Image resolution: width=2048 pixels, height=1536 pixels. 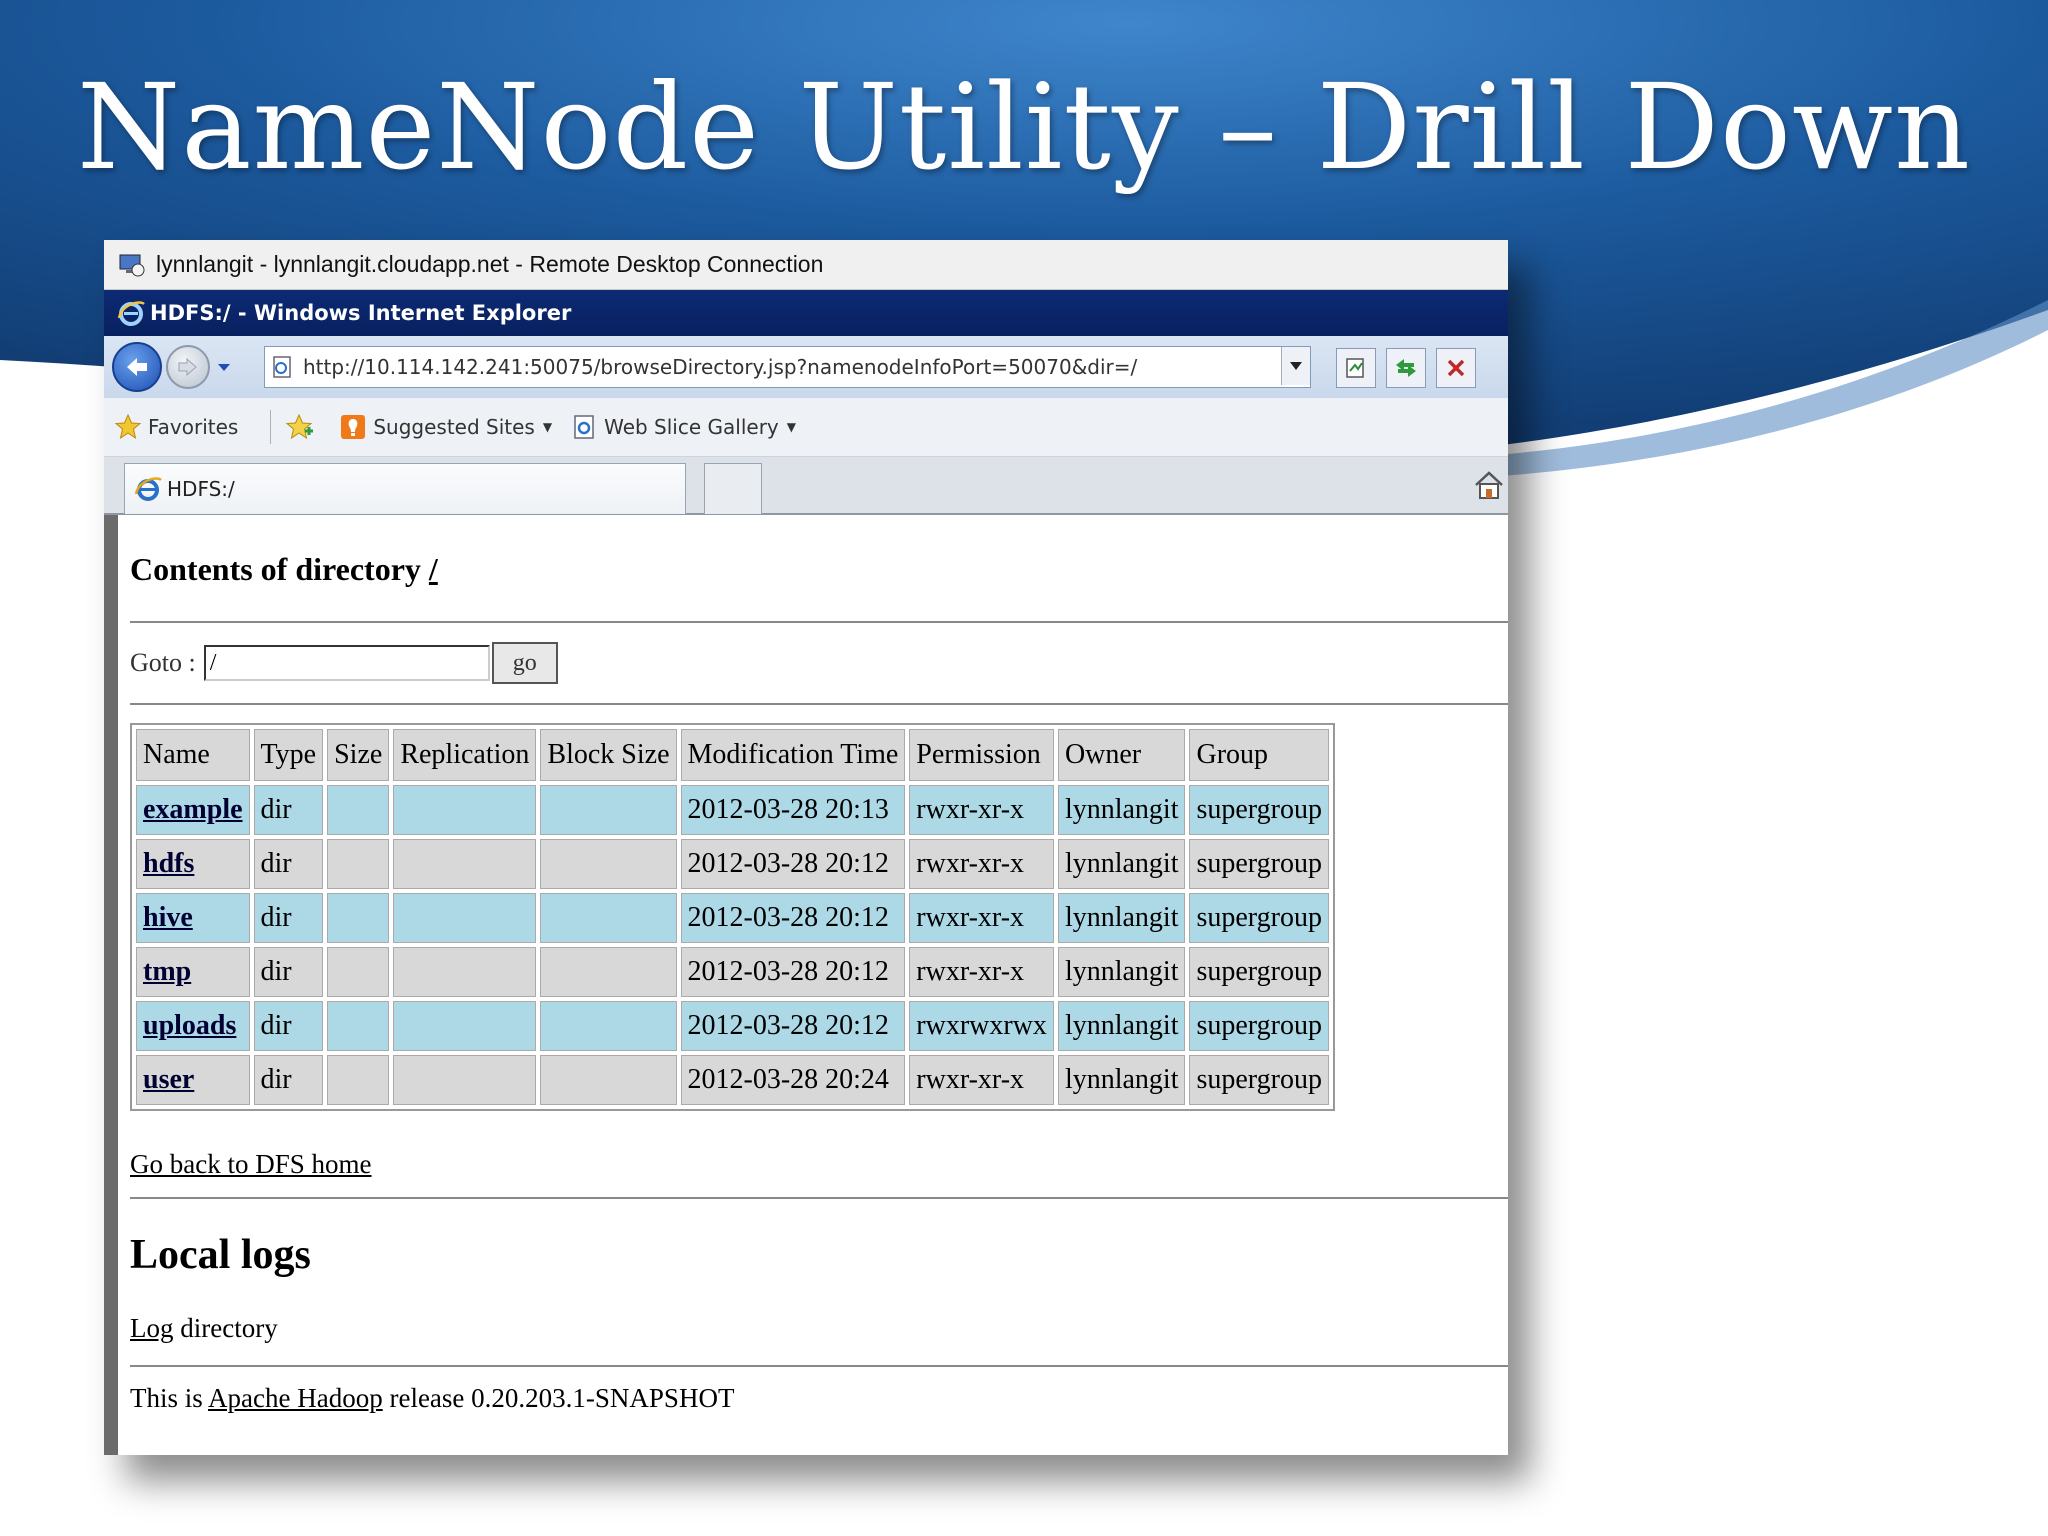 What do you see at coordinates (433, 569) in the screenshot?
I see `directory-root-link: /` at bounding box center [433, 569].